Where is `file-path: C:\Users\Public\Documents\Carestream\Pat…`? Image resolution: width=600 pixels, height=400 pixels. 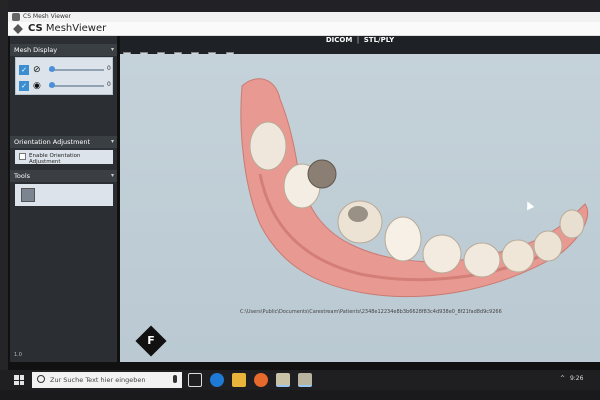
file-path: C:\Users\Public\Documents\Carestream\Pat… is located at coordinates (371, 312).